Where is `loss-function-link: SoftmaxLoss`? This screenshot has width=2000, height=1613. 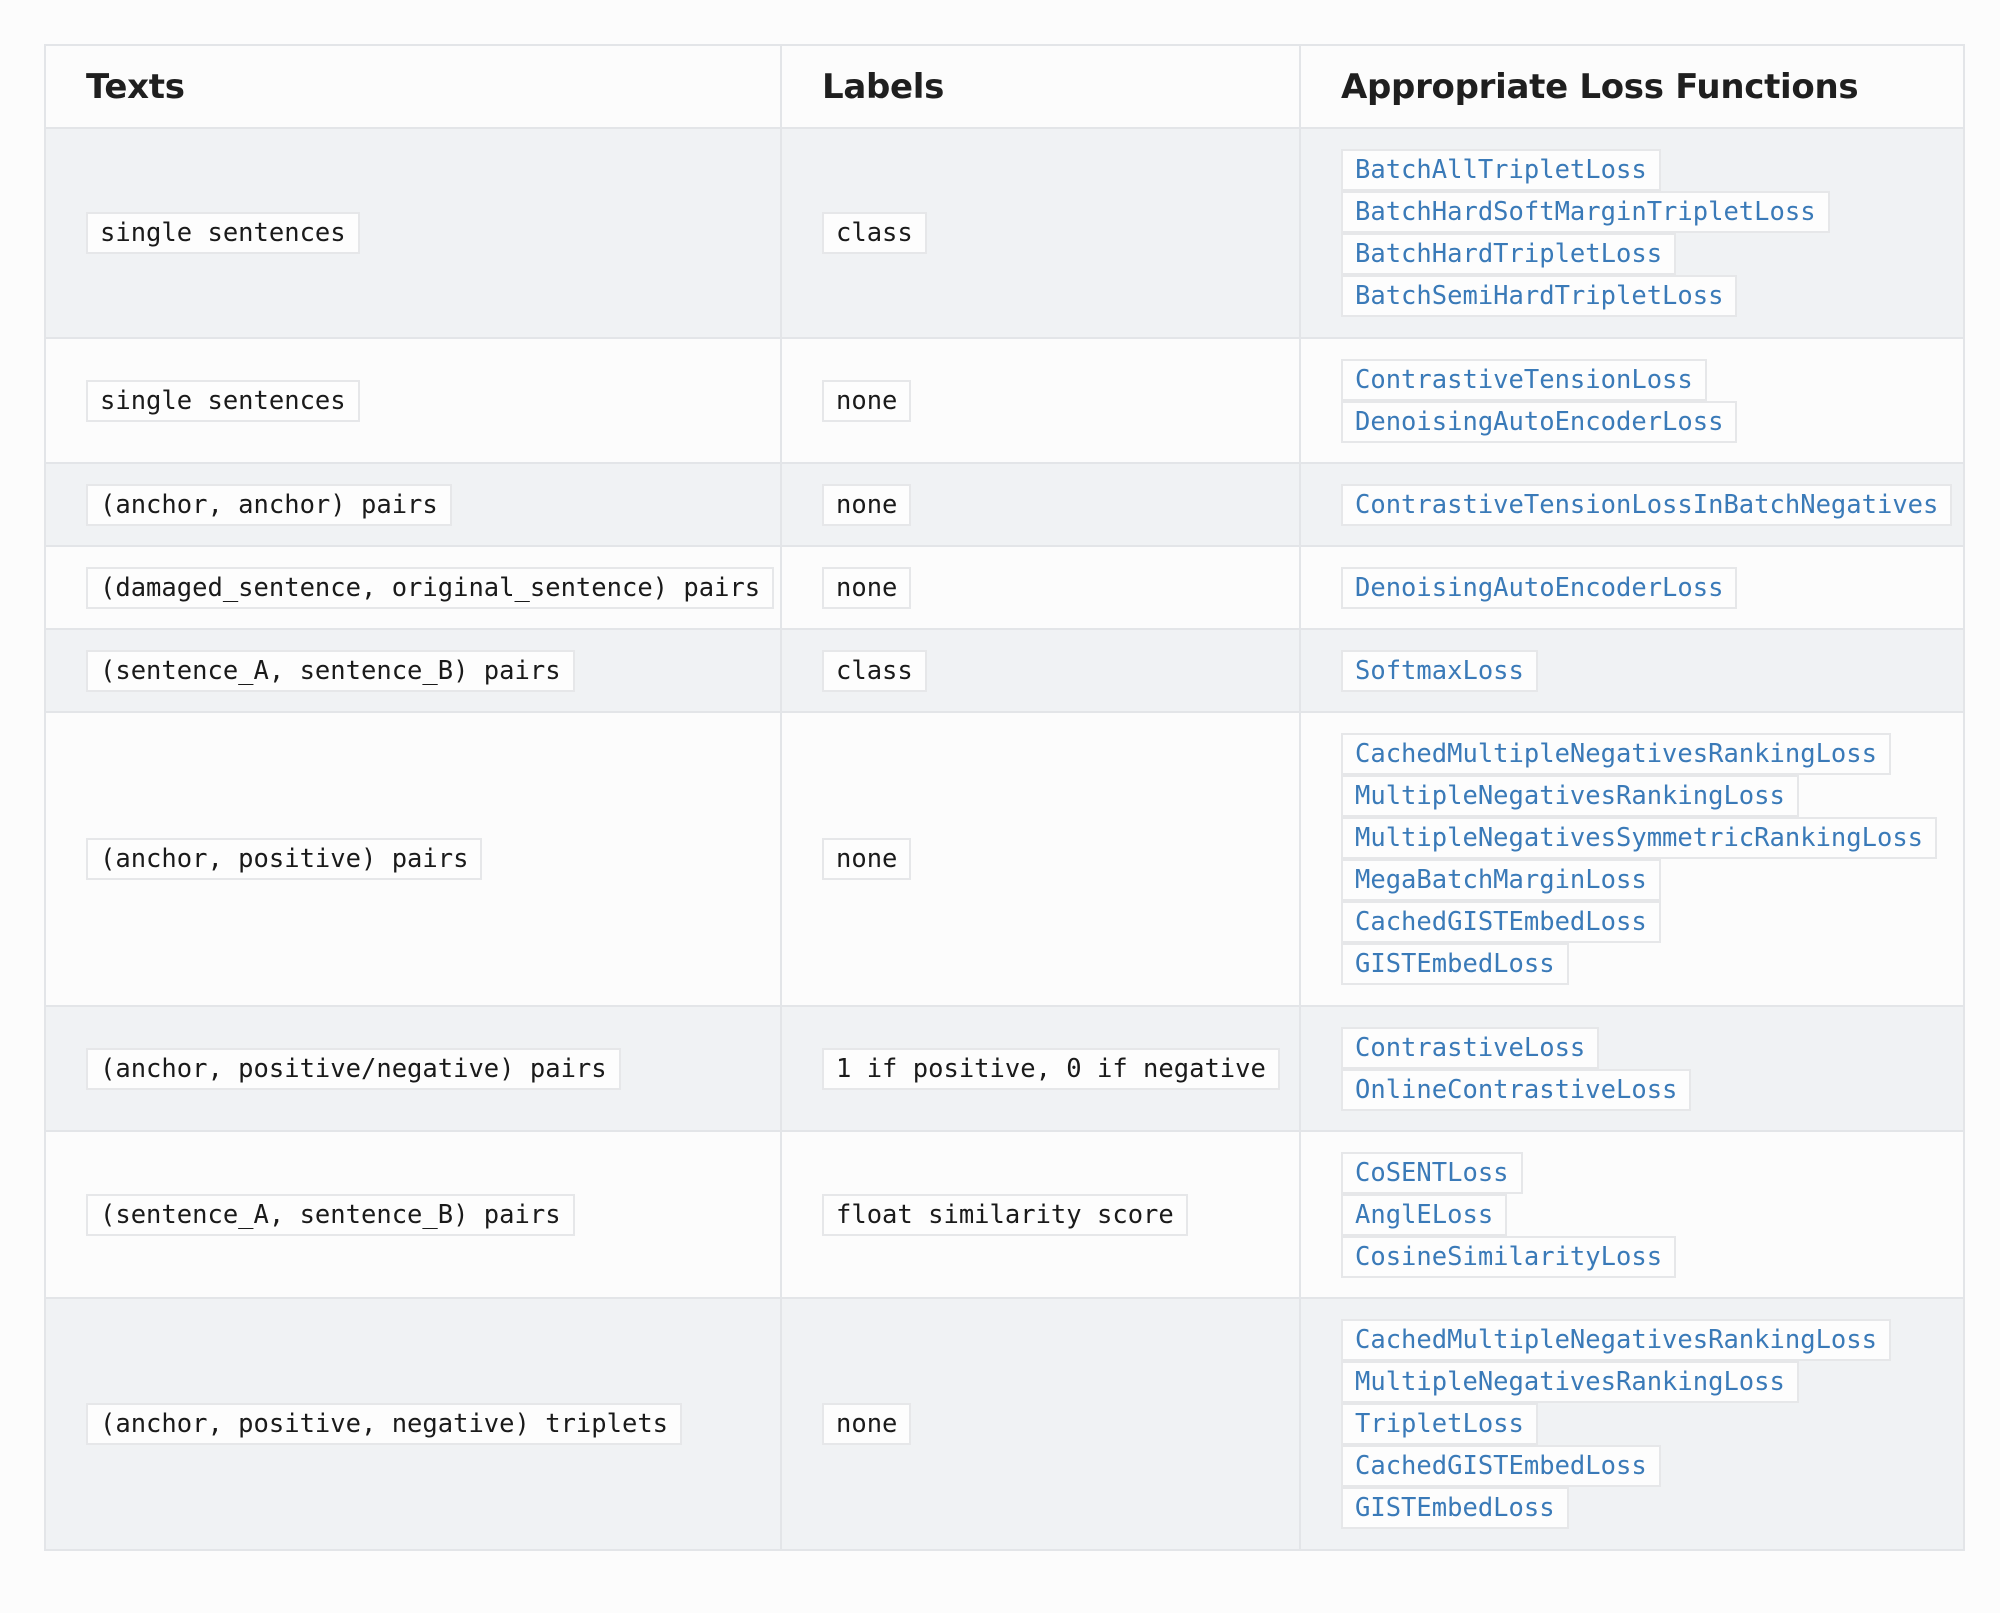
loss-function-link: SoftmaxLoss is located at coordinates (1439, 670).